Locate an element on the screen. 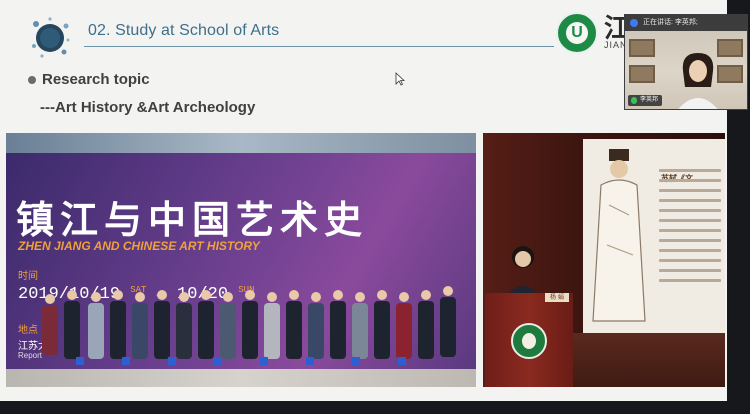 This screenshot has width=750, height=414. speaking-indicator: 正在讲话: 李英邦; is located at coordinates (686, 23).